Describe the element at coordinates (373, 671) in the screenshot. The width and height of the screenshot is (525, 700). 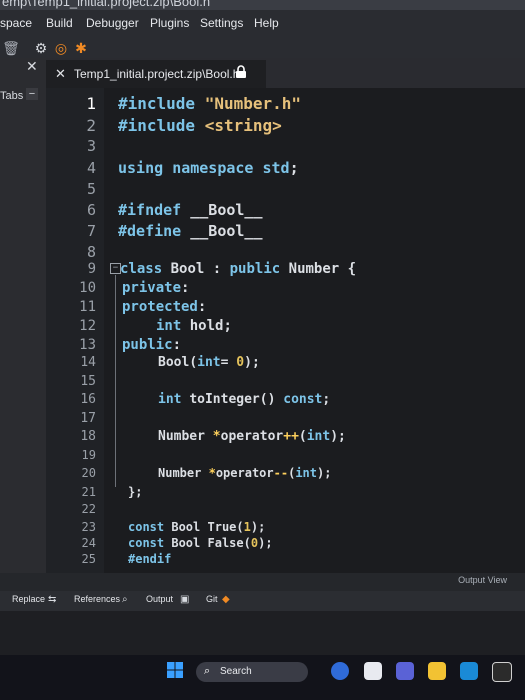
I see `task-view-icon` at that location.